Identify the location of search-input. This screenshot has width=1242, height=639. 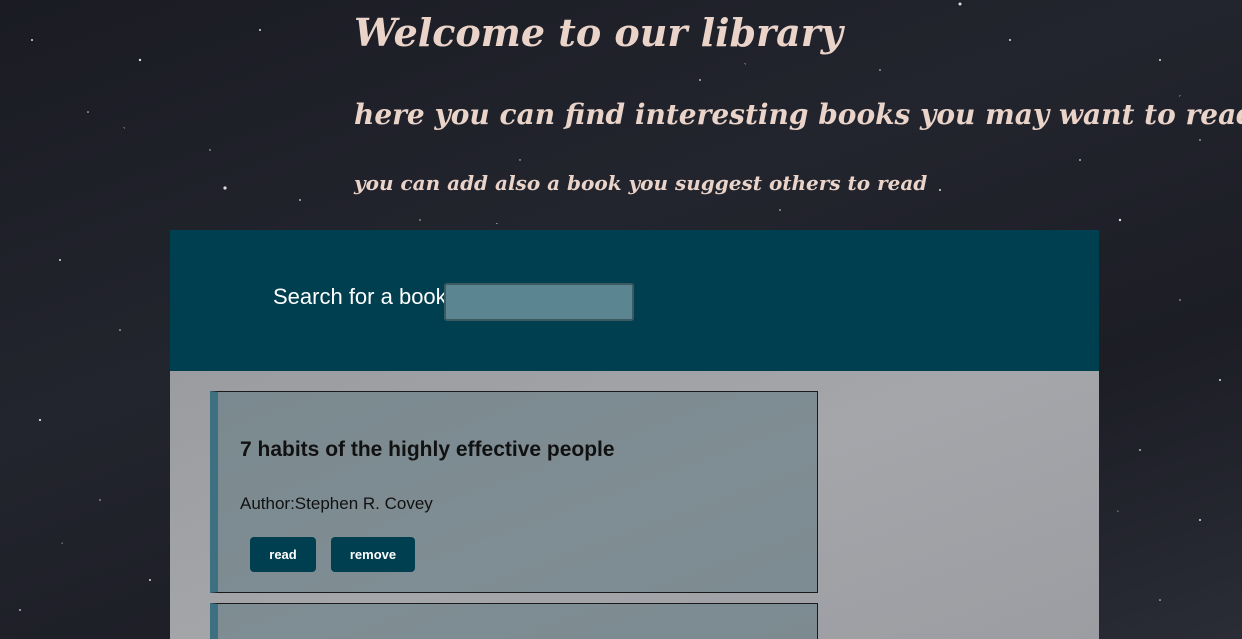
(539, 302).